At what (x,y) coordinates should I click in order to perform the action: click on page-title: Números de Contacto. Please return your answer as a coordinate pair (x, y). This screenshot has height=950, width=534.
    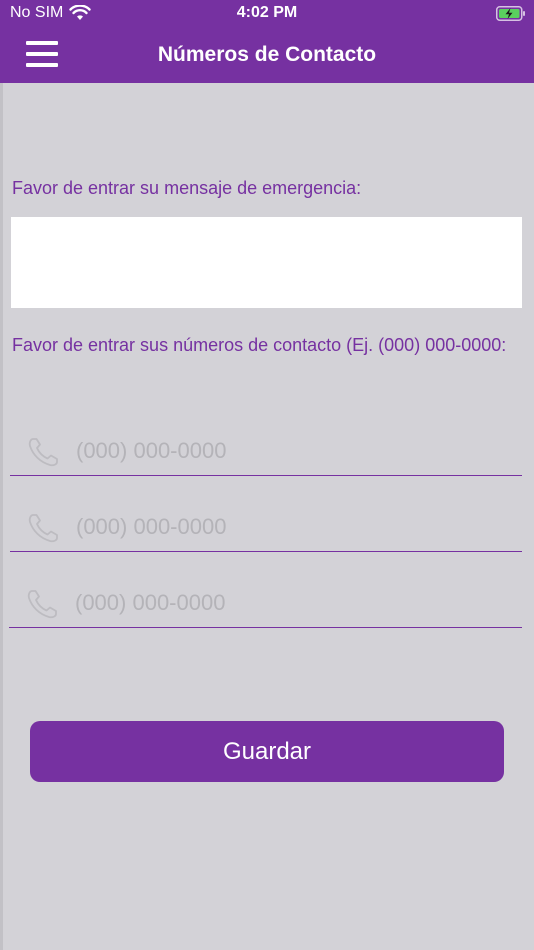
    Looking at the image, I should click on (267, 54).